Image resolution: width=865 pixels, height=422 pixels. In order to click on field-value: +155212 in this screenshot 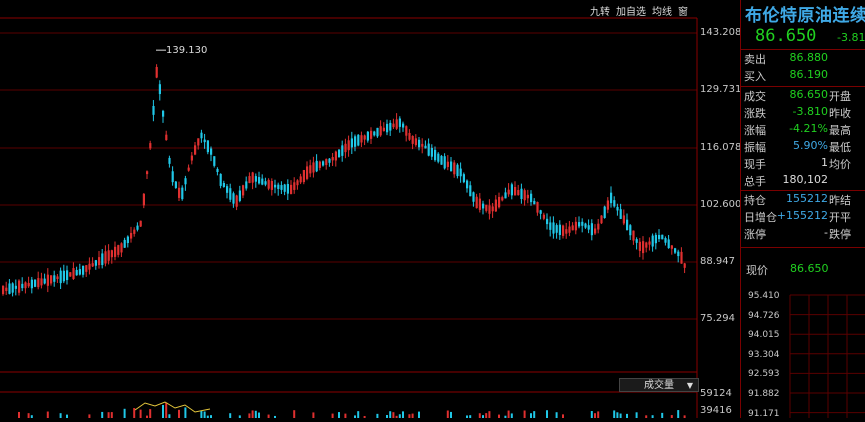, I will do `click(802, 215)`.